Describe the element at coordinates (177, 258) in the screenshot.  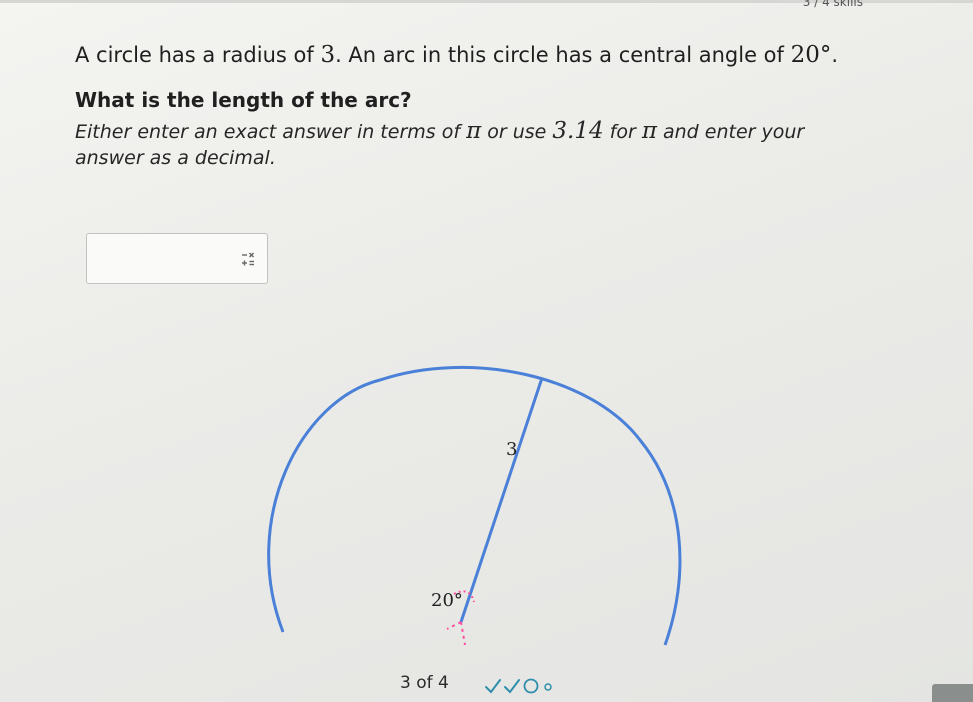
I see `answer-input` at that location.